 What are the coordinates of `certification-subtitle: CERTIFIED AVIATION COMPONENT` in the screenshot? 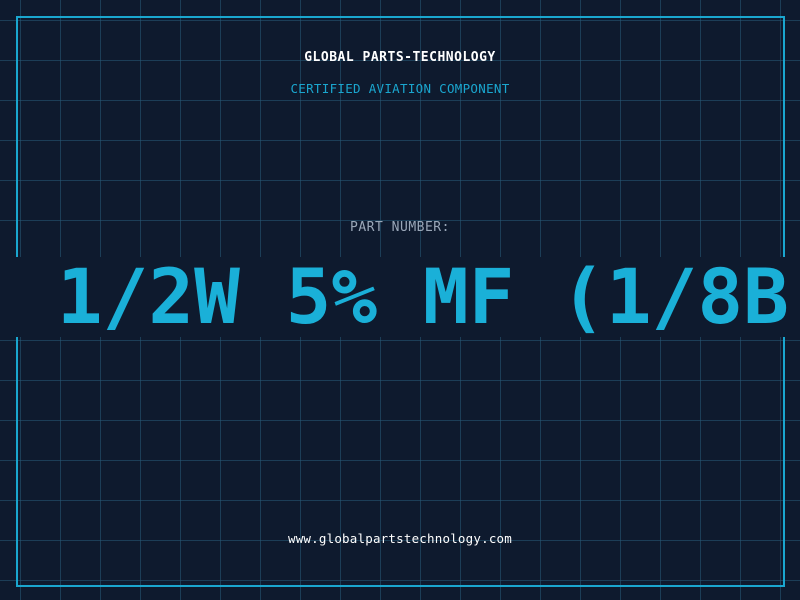 It's located at (400, 88).